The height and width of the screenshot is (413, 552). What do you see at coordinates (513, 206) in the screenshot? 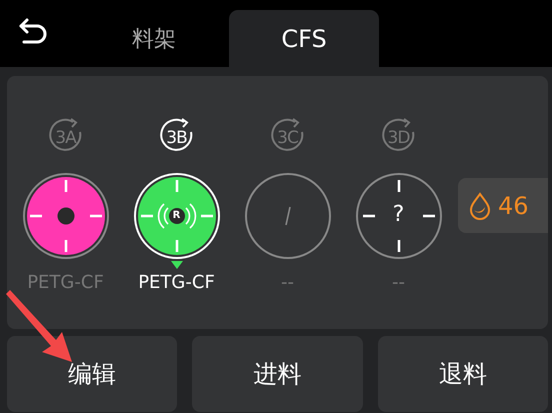
I see `humidity-value: 46` at bounding box center [513, 206].